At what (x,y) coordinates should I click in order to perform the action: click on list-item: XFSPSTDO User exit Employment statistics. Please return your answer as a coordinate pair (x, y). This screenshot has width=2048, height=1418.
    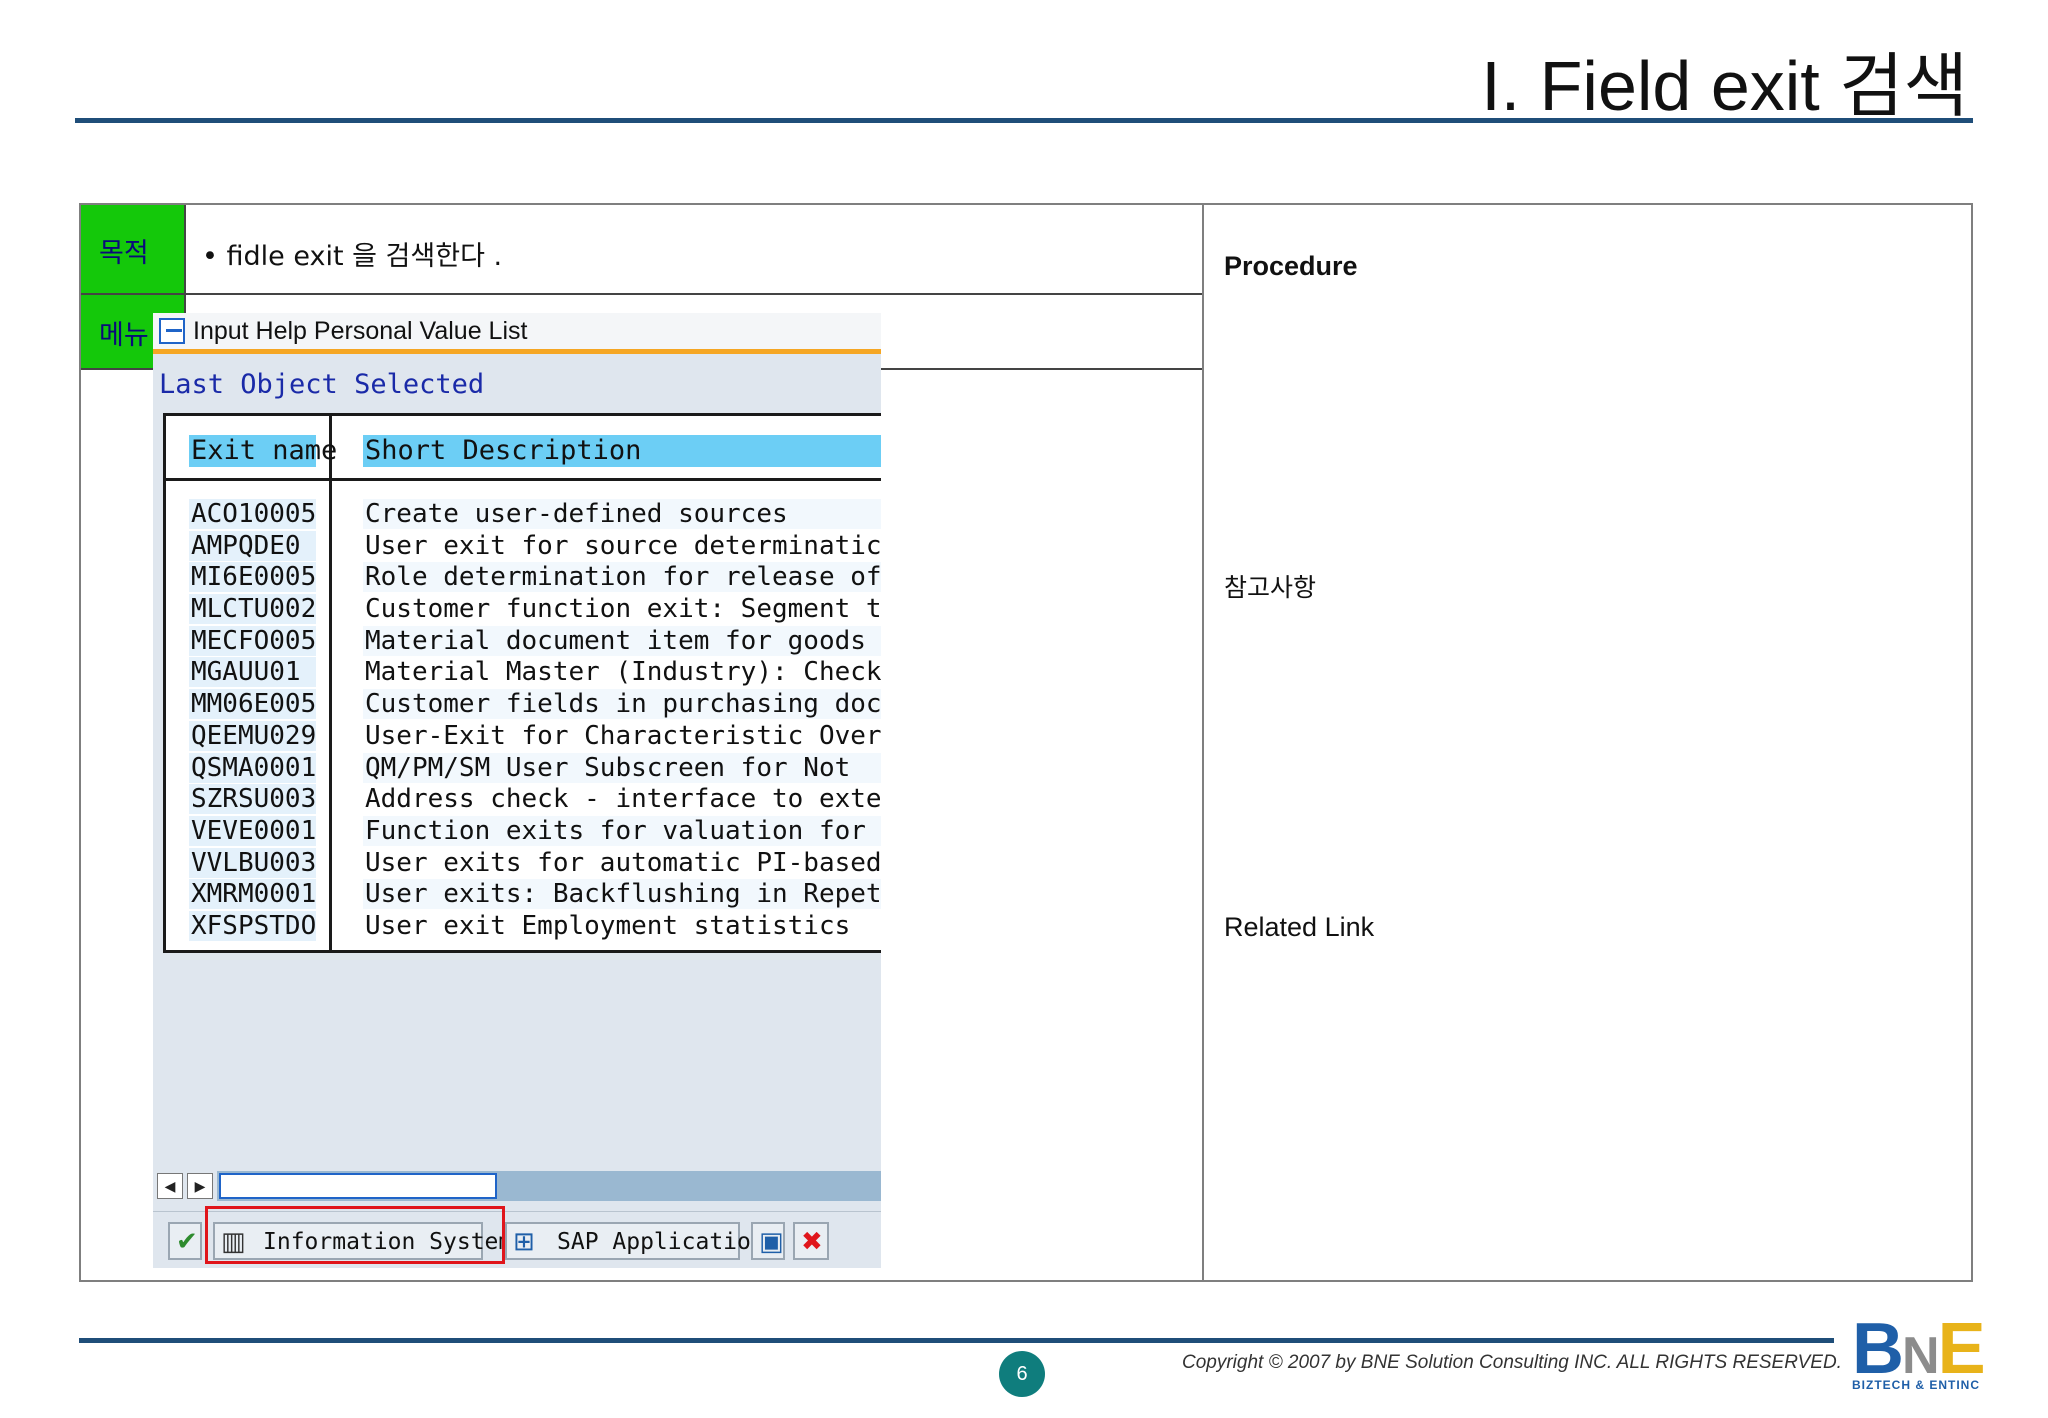
    Looking at the image, I should click on (523, 926).